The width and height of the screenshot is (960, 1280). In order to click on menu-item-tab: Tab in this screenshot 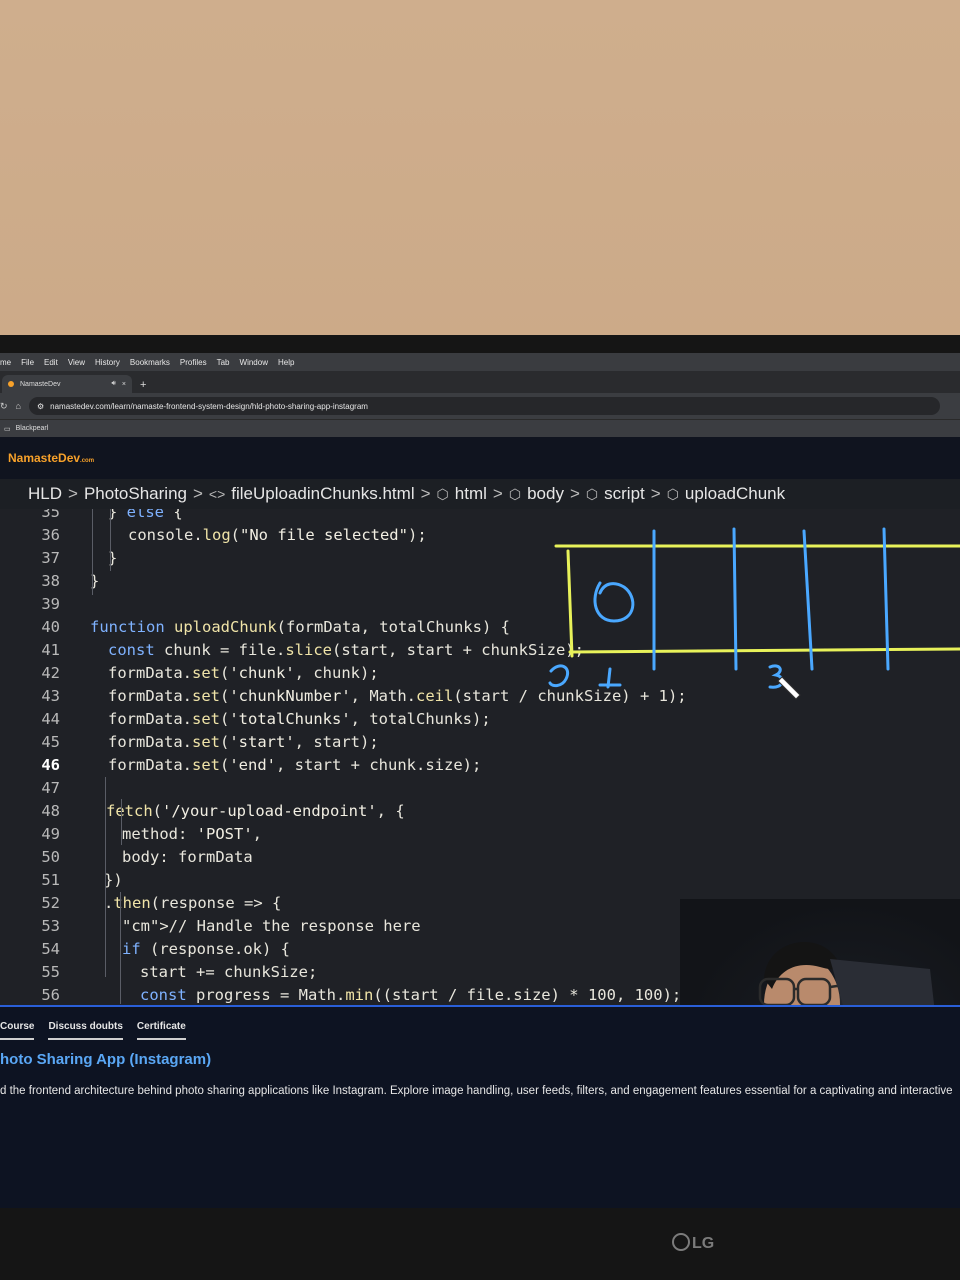, I will do `click(223, 362)`.